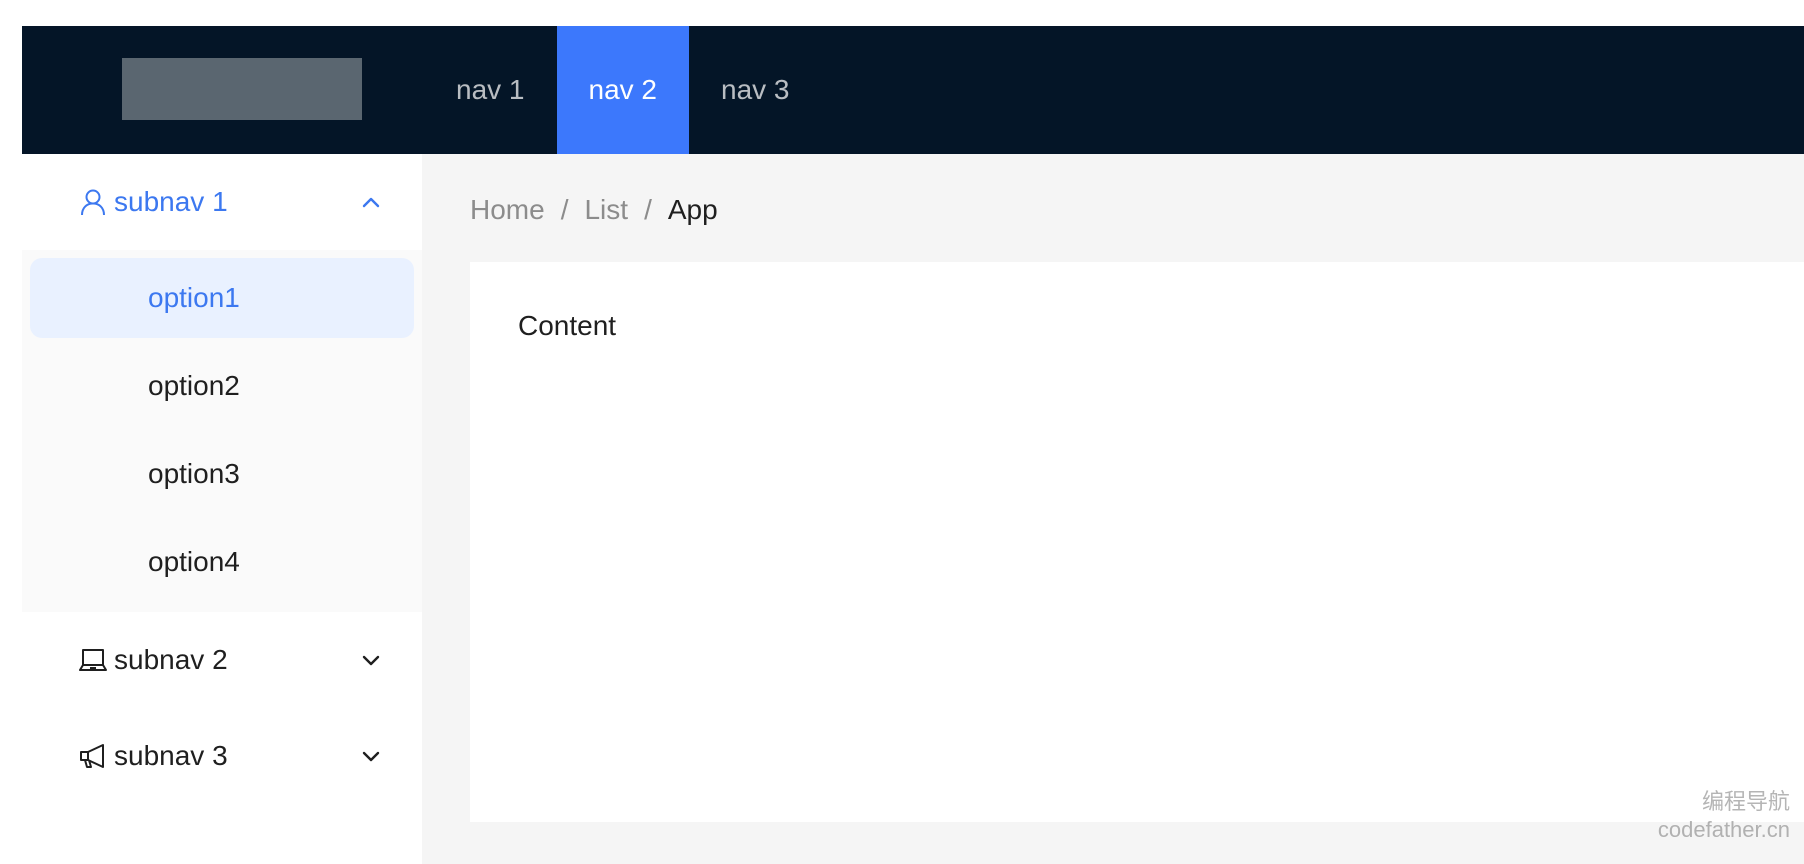 This screenshot has width=1804, height=864. I want to click on top-nav-item-2: nav 2, so click(622, 90).